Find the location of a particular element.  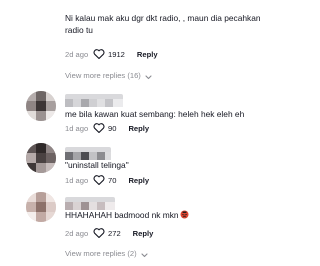

like-count: 70 is located at coordinates (112, 180).